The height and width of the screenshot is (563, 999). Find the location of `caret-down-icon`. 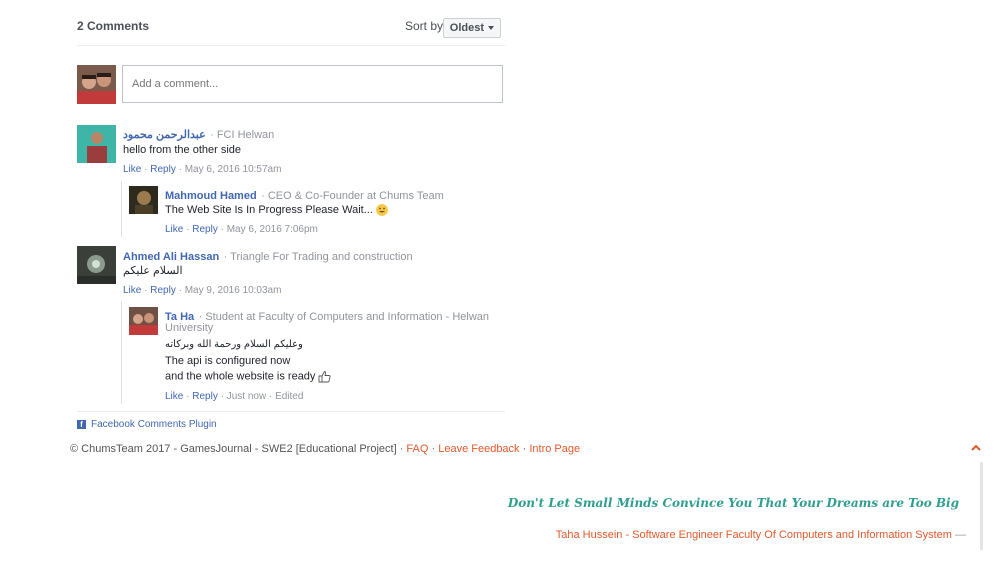

caret-down-icon is located at coordinates (491, 28).